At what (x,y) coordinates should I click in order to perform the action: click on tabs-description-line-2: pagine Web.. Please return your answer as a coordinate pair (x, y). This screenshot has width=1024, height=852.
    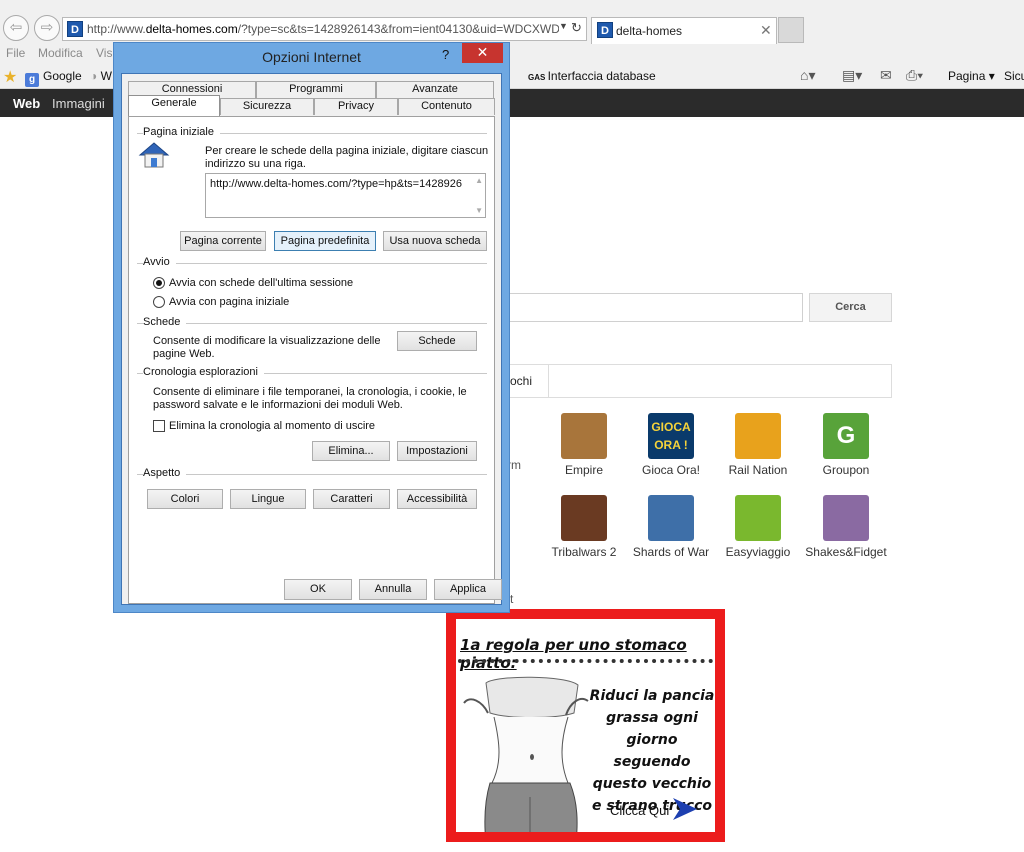
    Looking at the image, I should click on (184, 354).